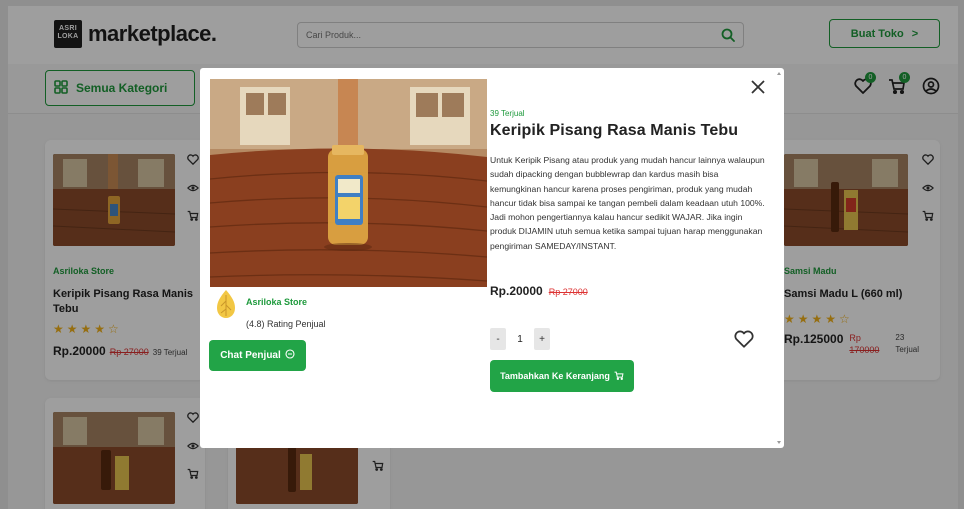 This screenshot has height=509, width=964. I want to click on scroll-up-icon, so click(779, 73).